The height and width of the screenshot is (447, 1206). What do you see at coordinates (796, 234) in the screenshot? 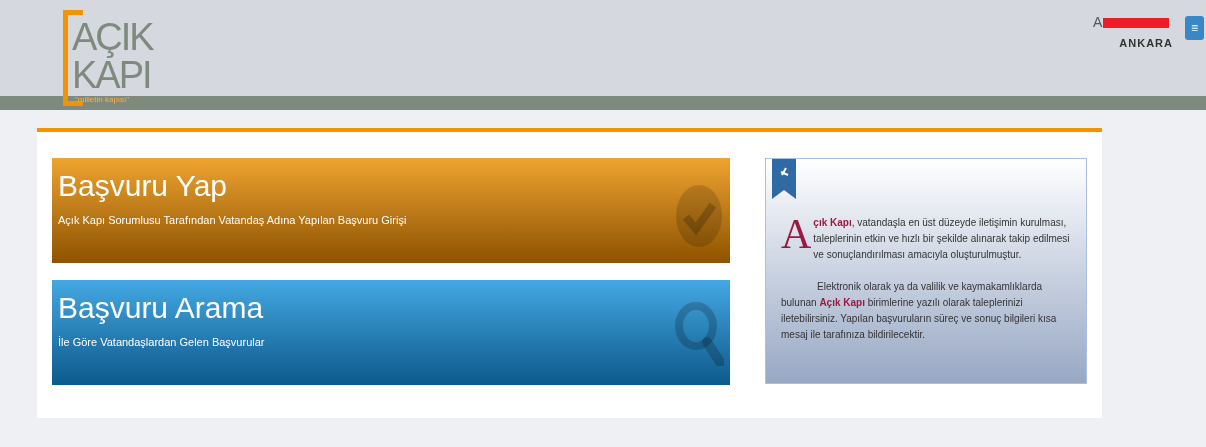
I see `drop-cap: A` at bounding box center [796, 234].